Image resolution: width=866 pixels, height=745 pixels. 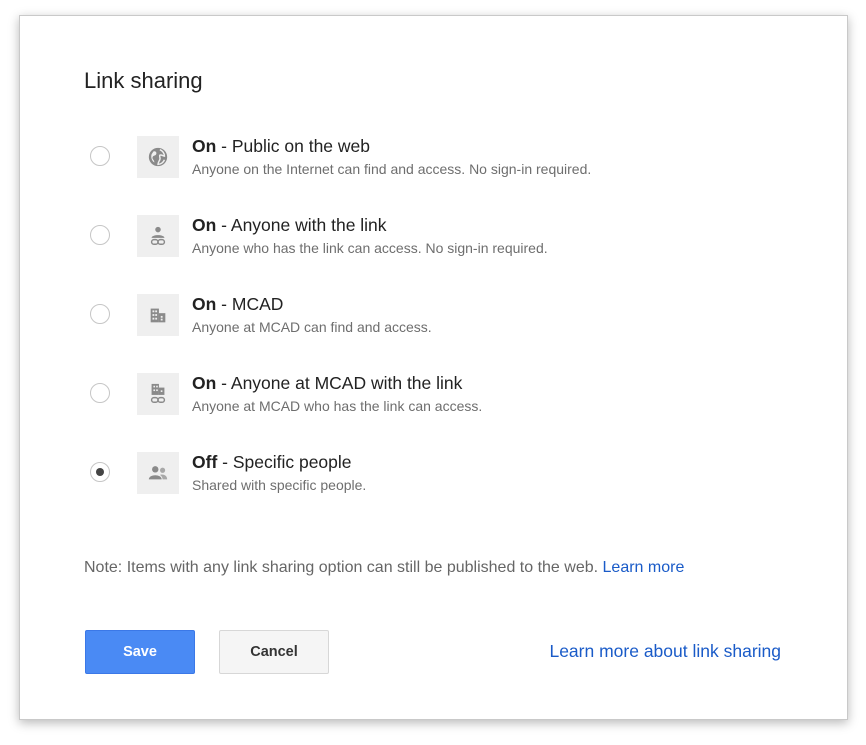 I want to click on option-title: On - Anyone with the link, so click(x=289, y=225).